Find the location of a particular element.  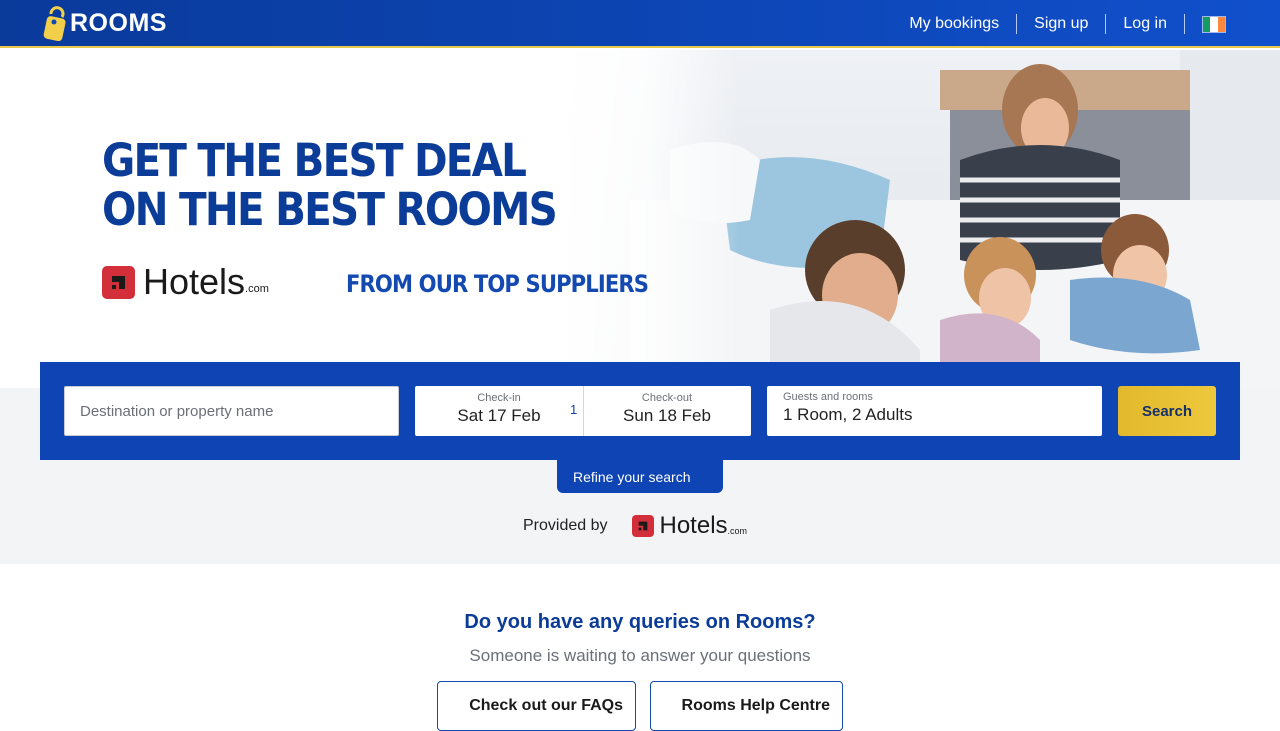

hotels-partner-logo: Hotels .com is located at coordinates (185, 282).